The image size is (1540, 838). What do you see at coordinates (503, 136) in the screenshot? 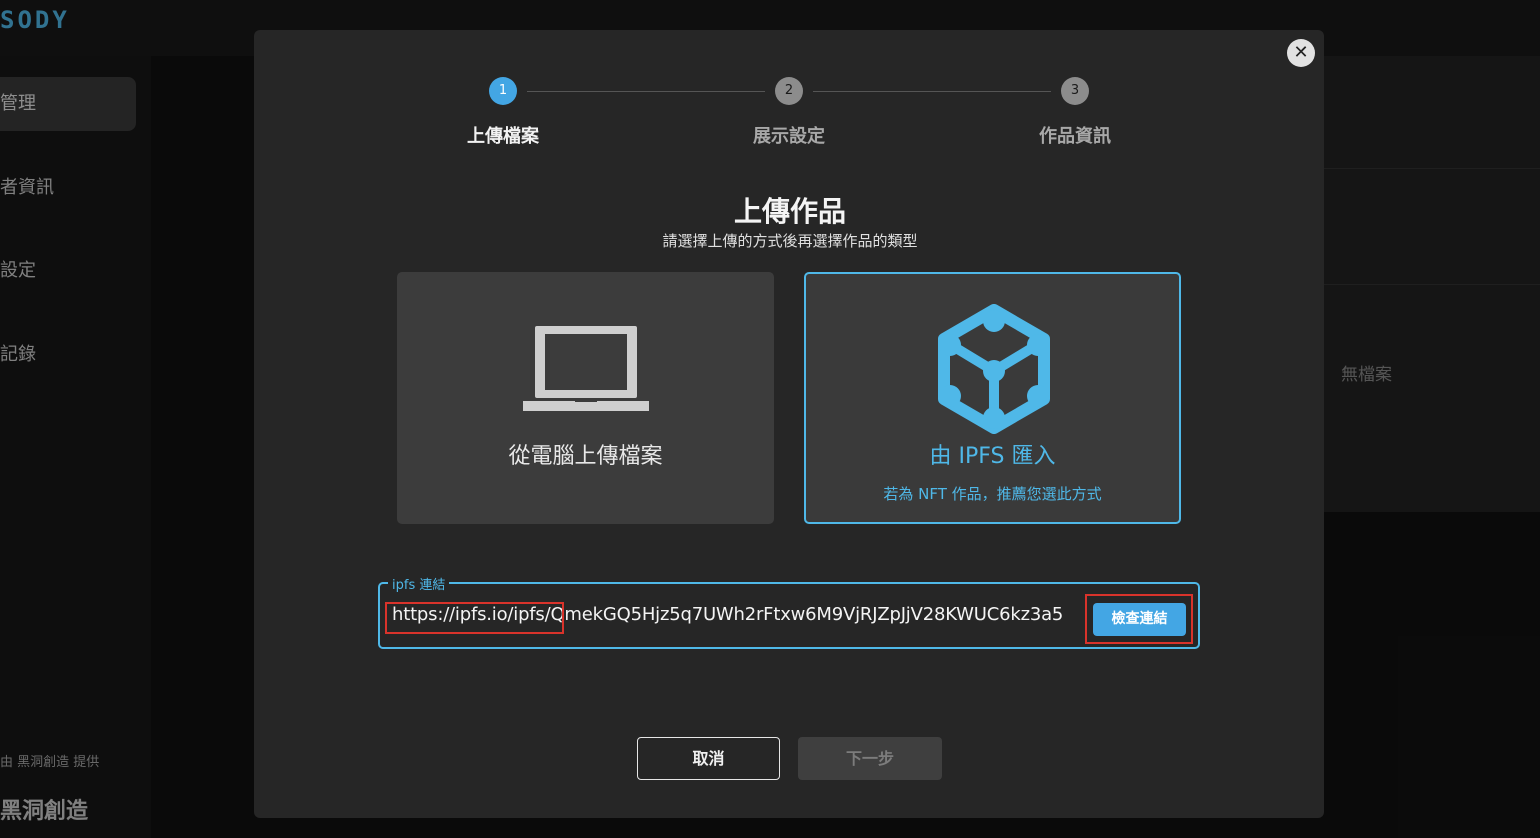
I see `step-1-label: 上傳檔案` at bounding box center [503, 136].